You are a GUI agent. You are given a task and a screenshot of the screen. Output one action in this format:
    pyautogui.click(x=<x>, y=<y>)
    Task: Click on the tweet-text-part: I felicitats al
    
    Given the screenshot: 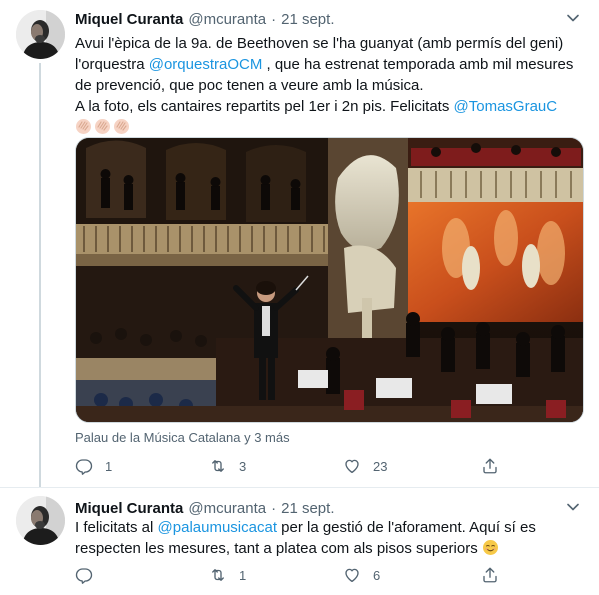 What is the action you would take?
    pyautogui.click(x=116, y=527)
    